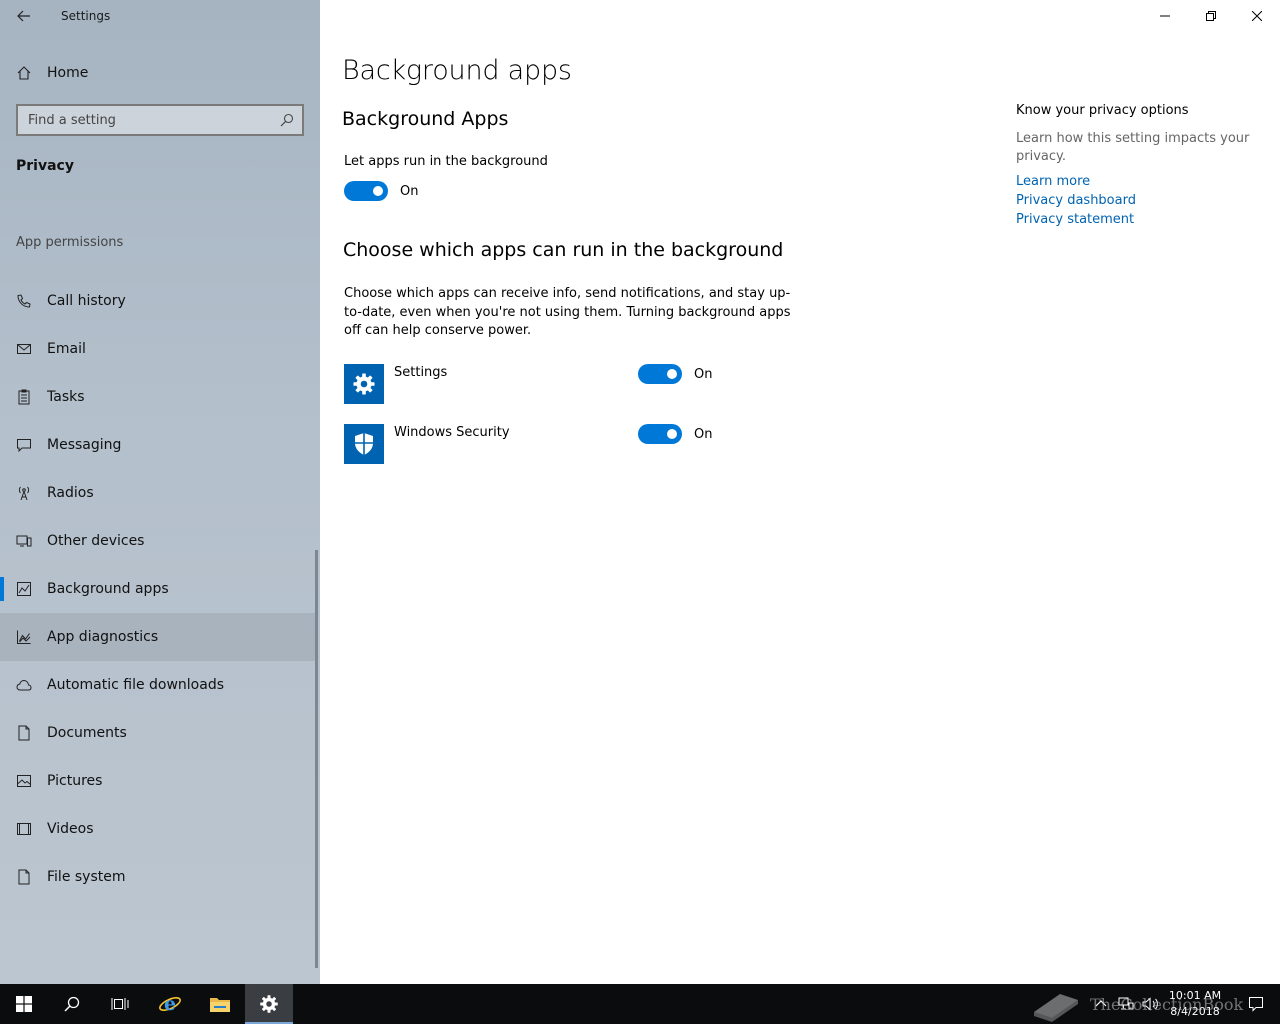  I want to click on privacy-statement-link: Privacy statement, so click(1075, 219).